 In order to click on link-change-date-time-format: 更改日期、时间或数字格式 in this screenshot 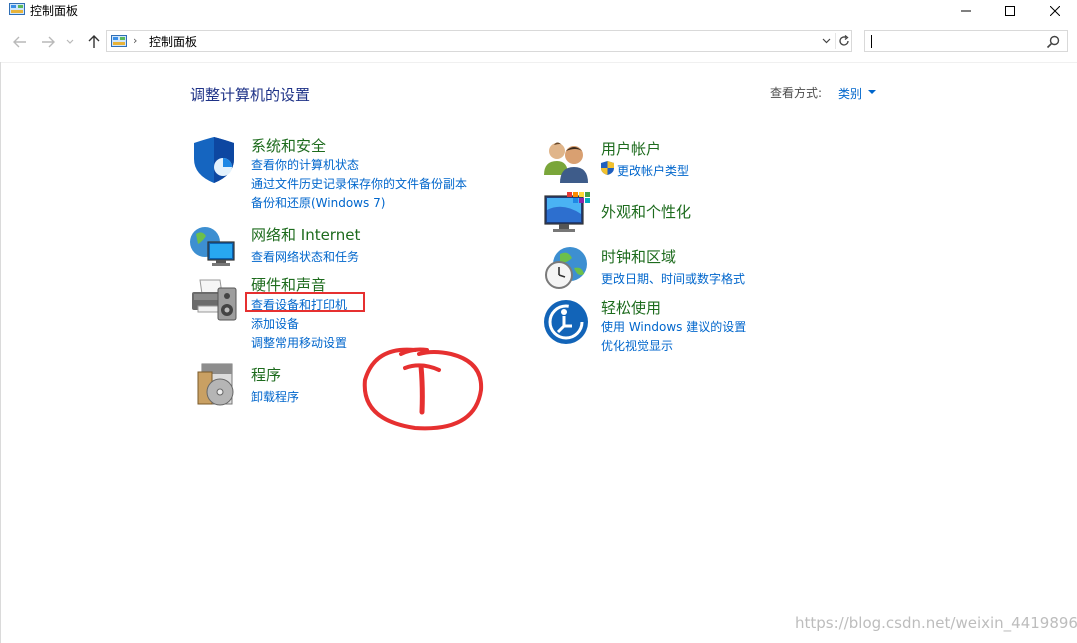, I will do `click(673, 278)`.